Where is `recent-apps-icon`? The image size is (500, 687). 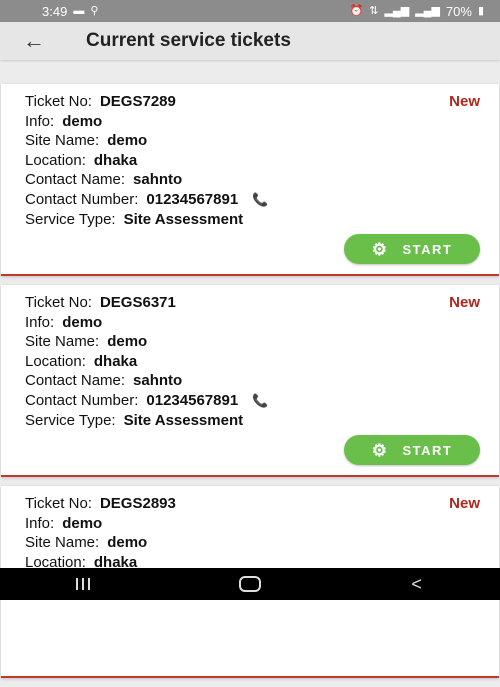 recent-apps-icon is located at coordinates (83, 584).